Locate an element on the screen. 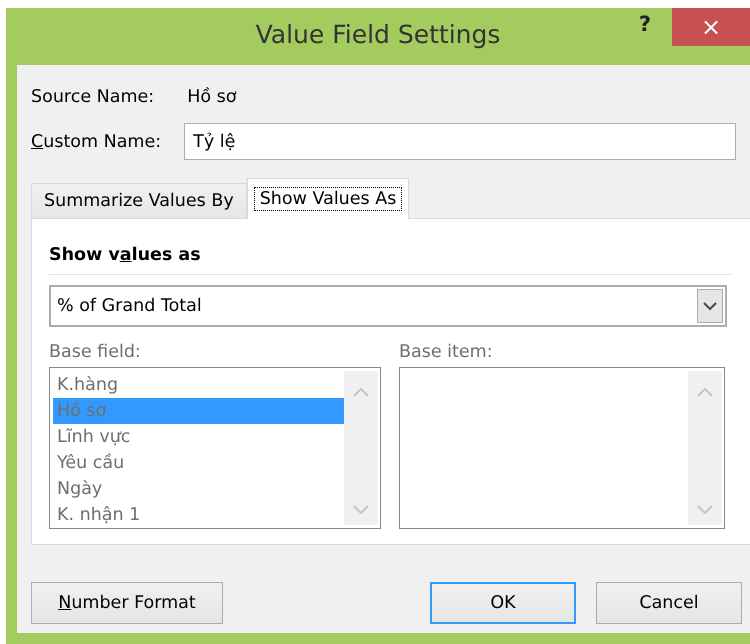 The width and height of the screenshot is (750, 644). tab: Show Values As is located at coordinates (328, 198).